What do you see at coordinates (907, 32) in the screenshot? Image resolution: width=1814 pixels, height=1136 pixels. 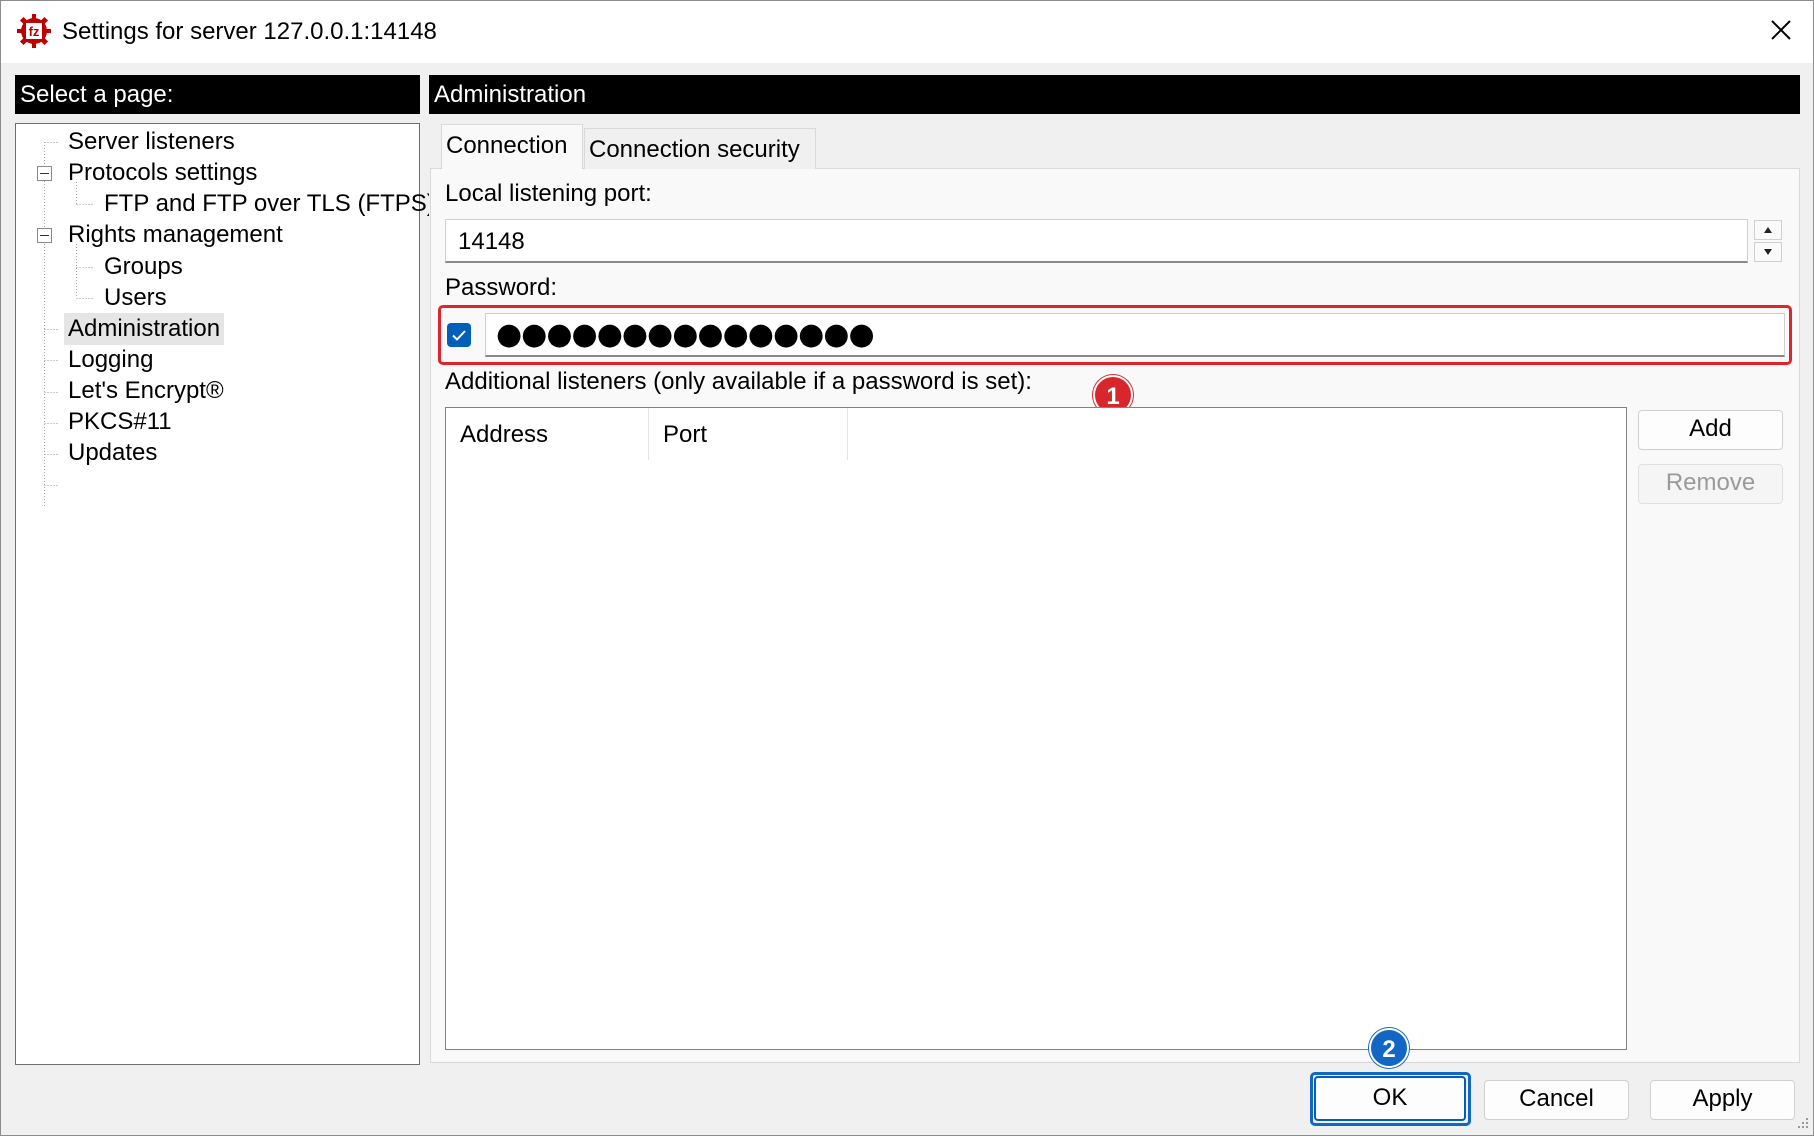 I see `title-bar: fz Settings for server 127.0.0.1:14148` at bounding box center [907, 32].